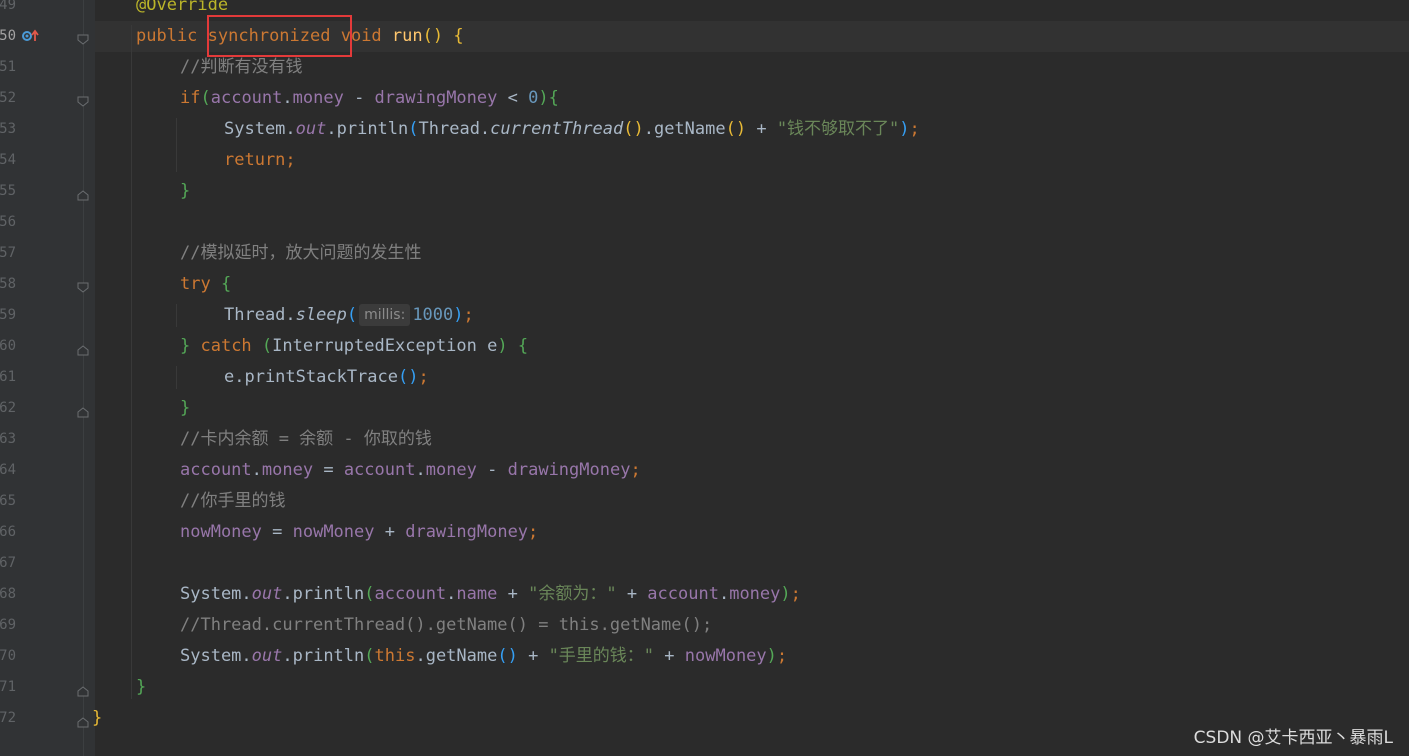 This screenshot has height=756, width=1409. Describe the element at coordinates (704, 284) in the screenshot. I see `code-line: 58 try {` at that location.